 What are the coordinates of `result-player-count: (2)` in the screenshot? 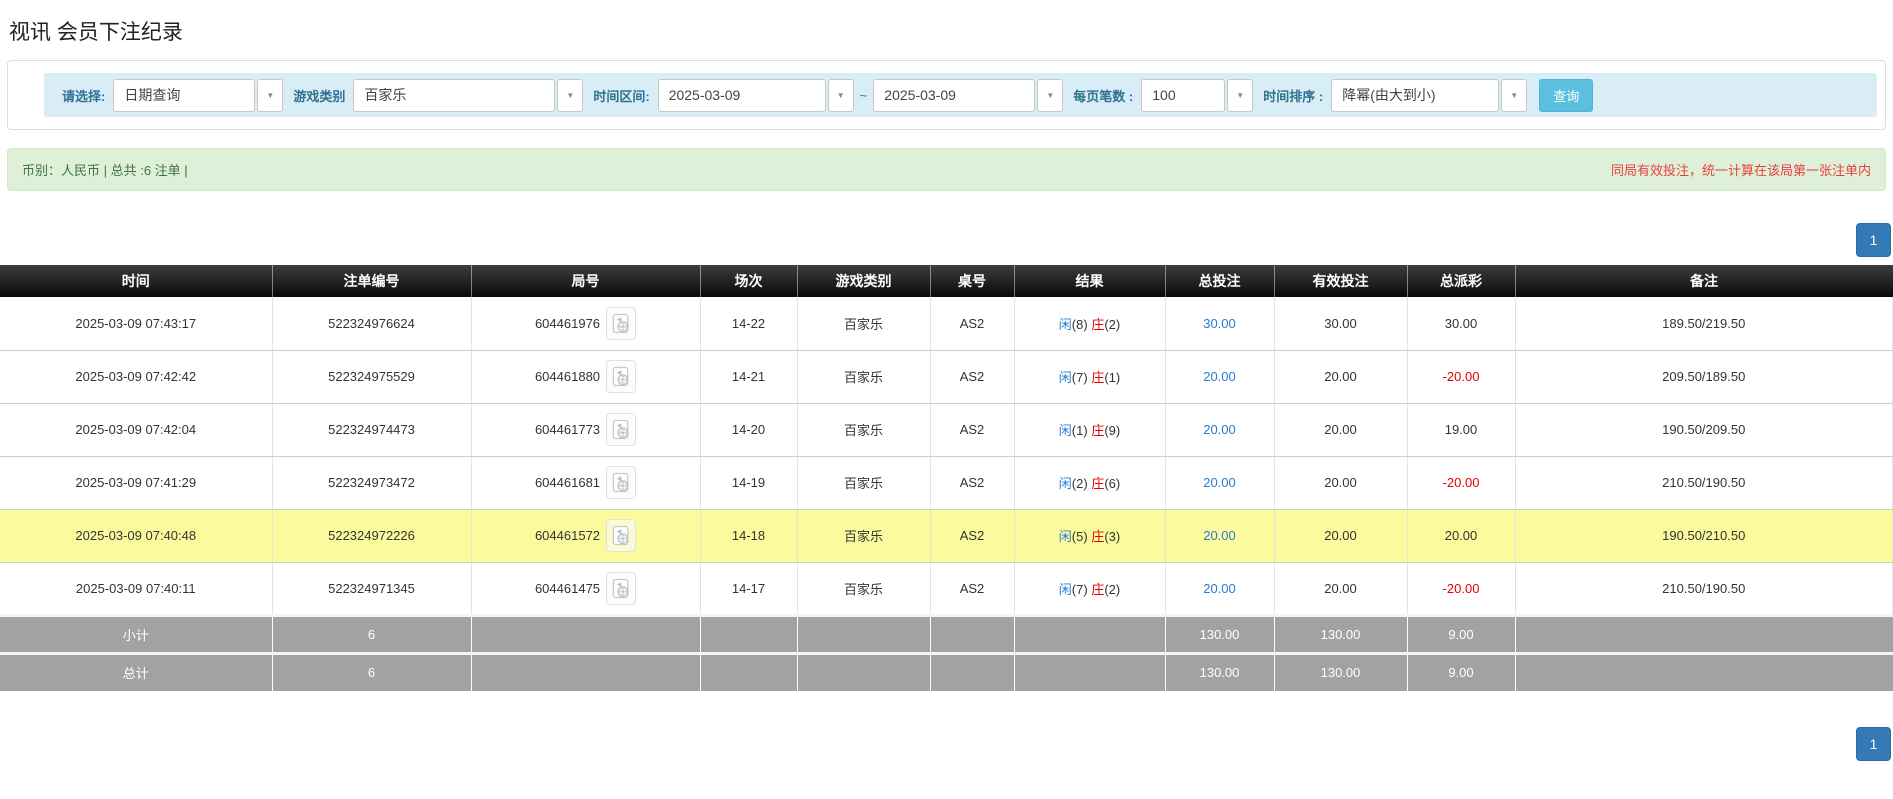 It's located at (1079, 483).